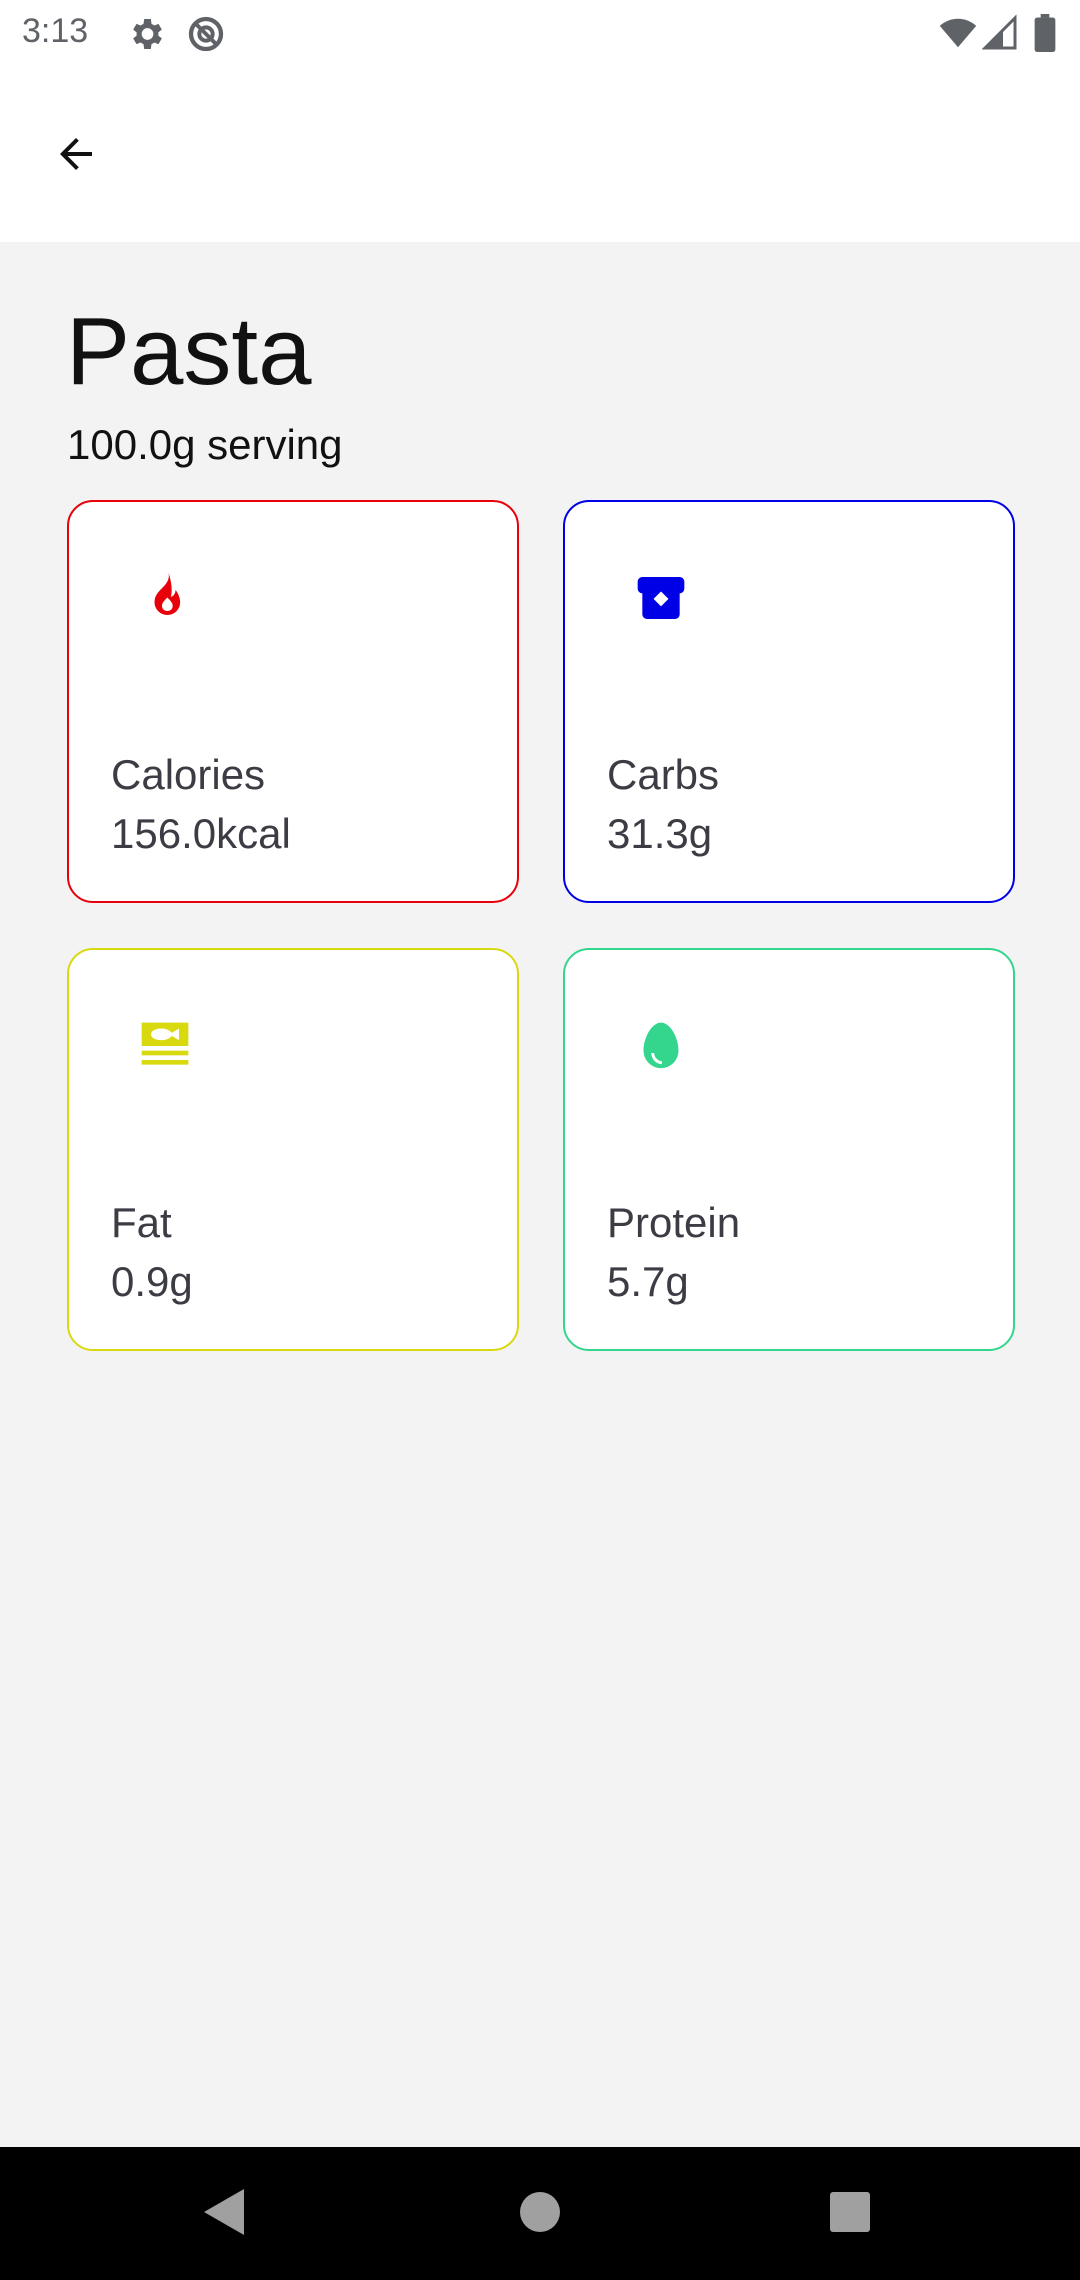 Image resolution: width=1080 pixels, height=2280 pixels. I want to click on home-circle-icon, so click(540, 2214).